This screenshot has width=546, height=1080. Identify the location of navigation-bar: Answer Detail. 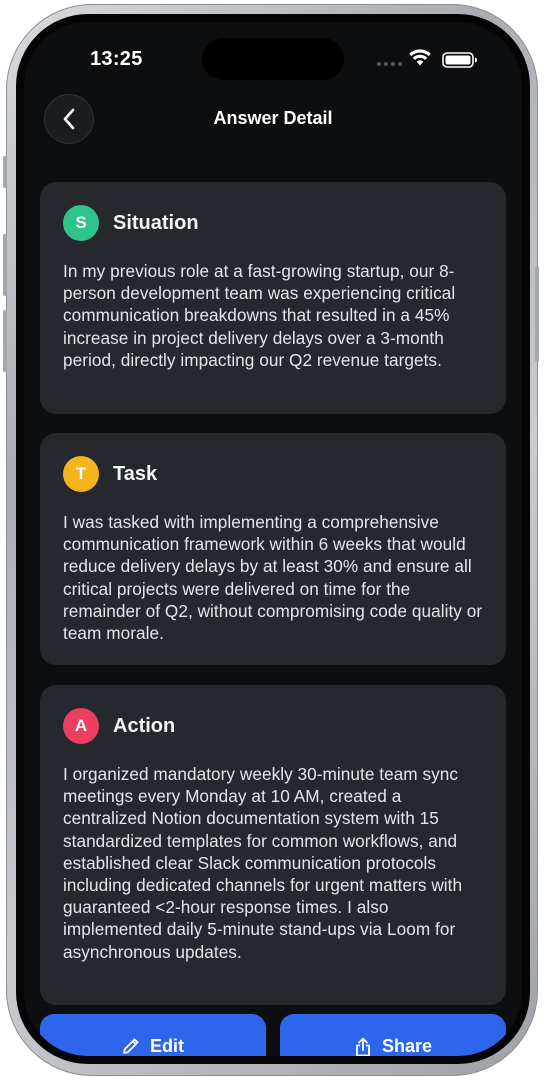
(273, 120).